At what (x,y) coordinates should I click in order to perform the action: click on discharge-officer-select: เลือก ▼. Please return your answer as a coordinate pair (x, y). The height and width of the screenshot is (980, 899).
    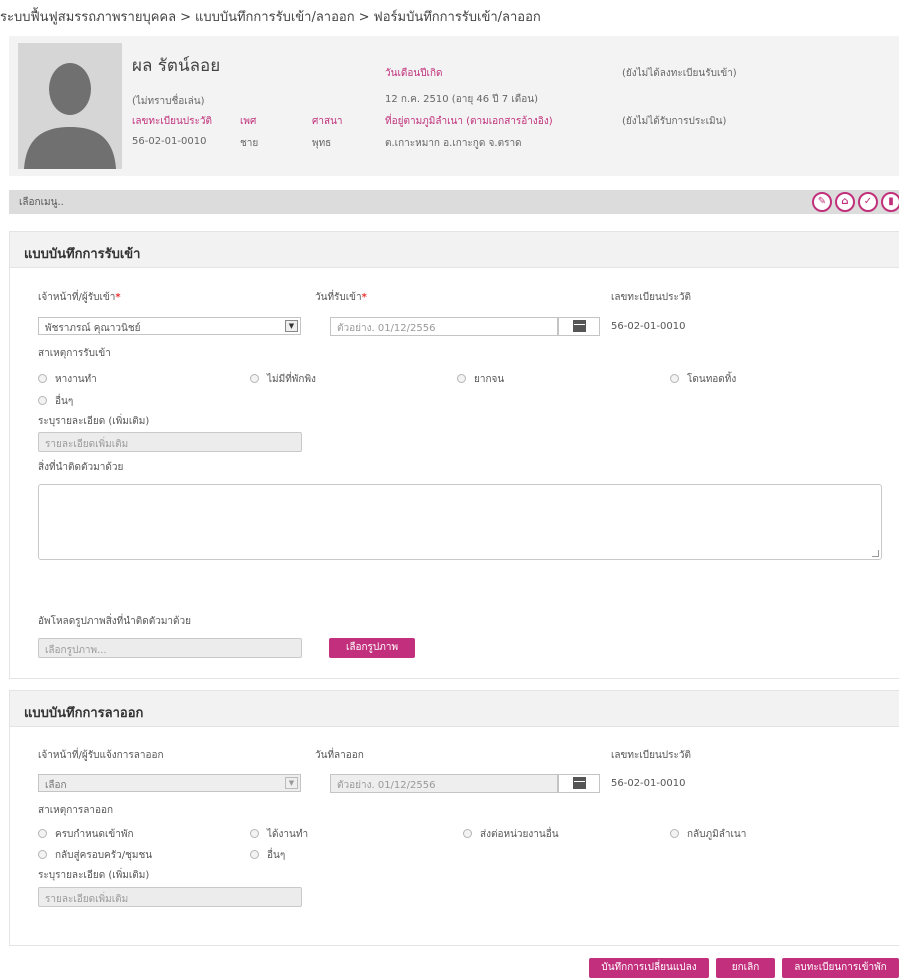
    Looking at the image, I should click on (169, 783).